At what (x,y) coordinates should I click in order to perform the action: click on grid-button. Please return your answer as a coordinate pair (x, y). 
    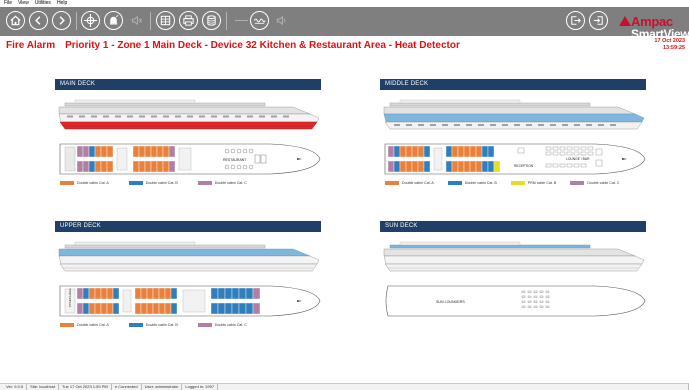
    Looking at the image, I should click on (165, 20).